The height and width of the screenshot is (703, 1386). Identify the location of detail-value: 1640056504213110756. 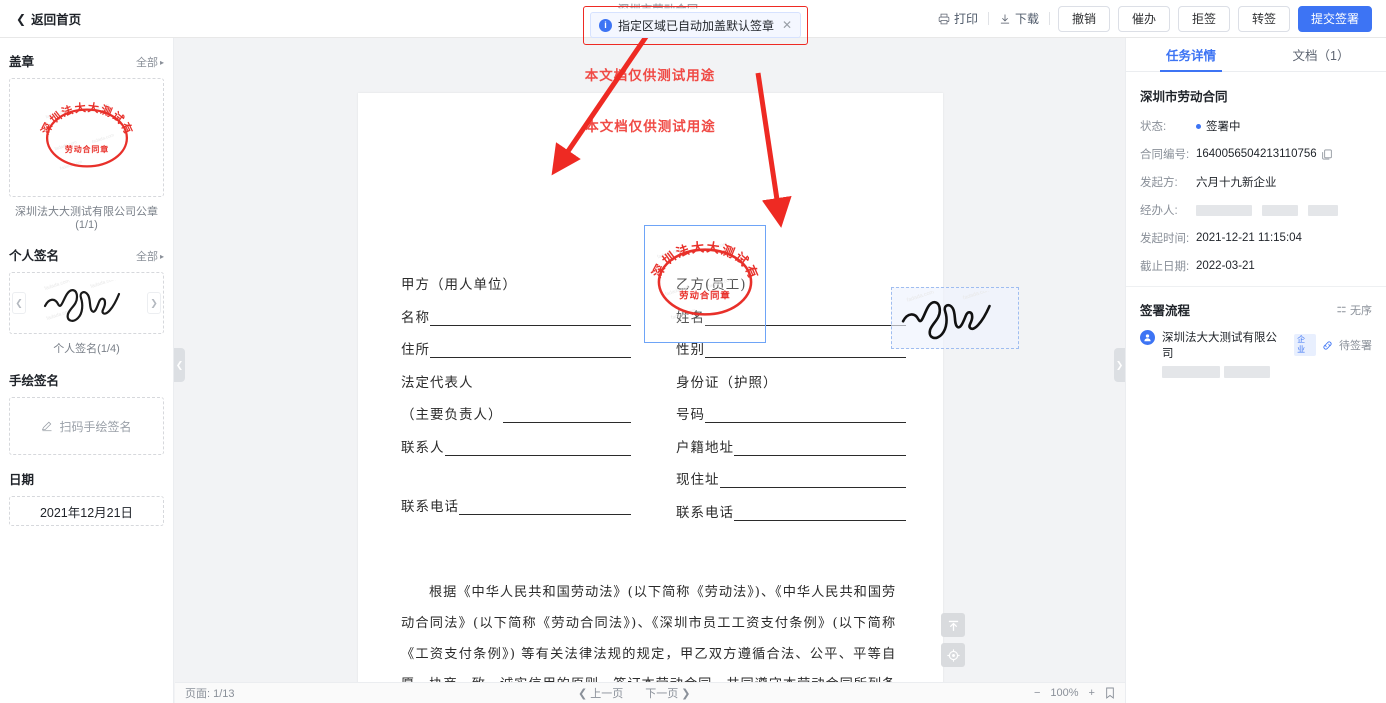
(1264, 154).